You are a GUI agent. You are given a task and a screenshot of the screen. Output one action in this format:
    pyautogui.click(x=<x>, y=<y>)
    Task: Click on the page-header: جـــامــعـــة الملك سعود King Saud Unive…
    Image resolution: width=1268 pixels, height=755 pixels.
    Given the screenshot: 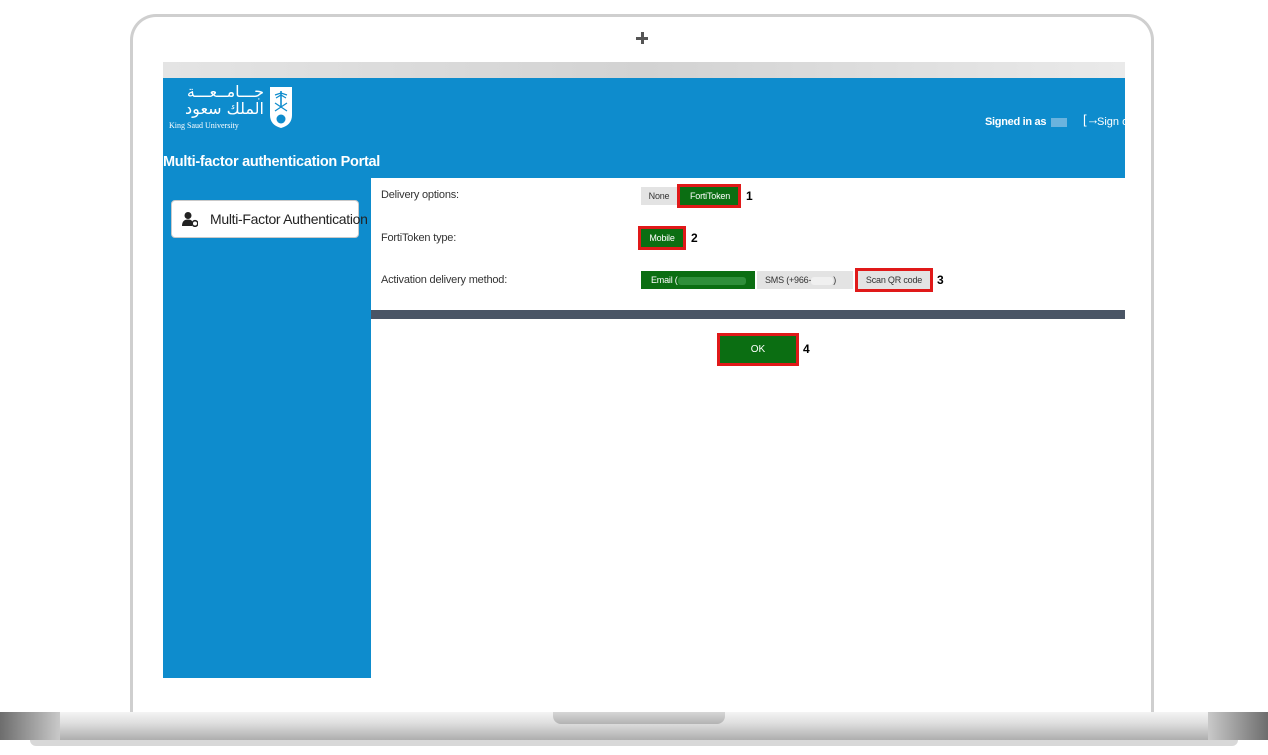 What is the action you would take?
    pyautogui.click(x=644, y=128)
    